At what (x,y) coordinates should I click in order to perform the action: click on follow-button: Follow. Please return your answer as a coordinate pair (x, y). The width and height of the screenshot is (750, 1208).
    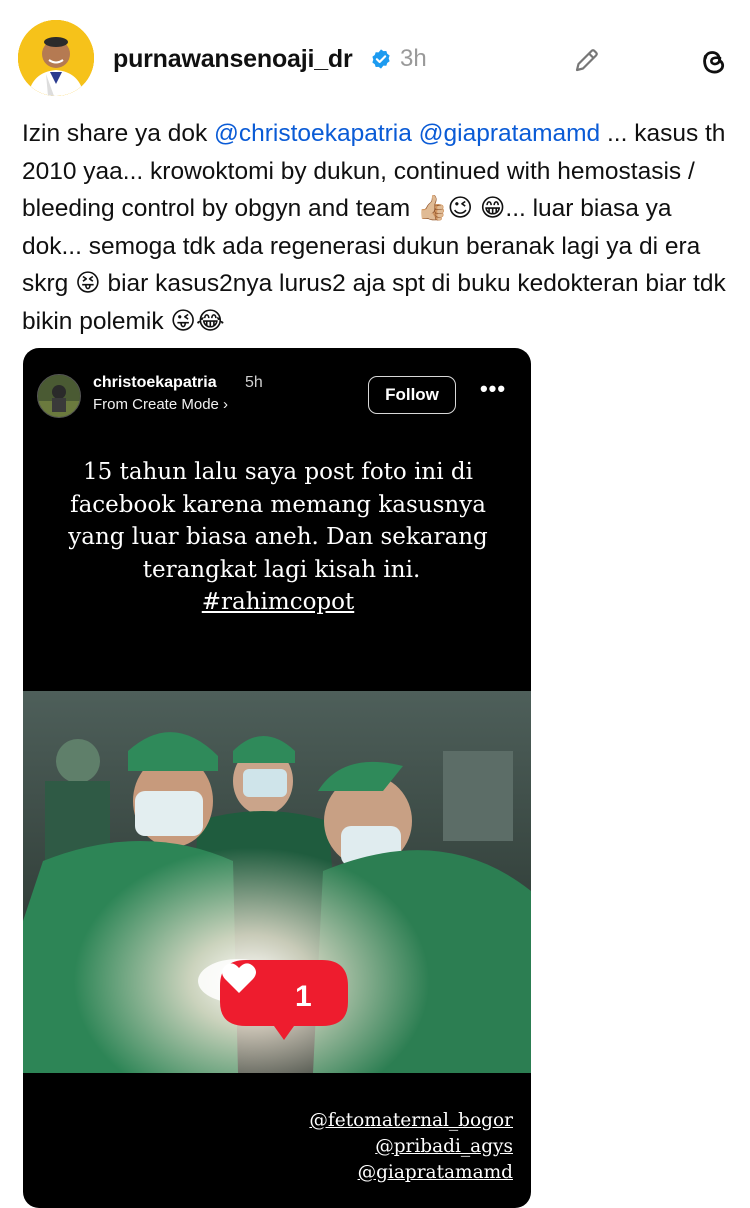
    Looking at the image, I should click on (412, 395).